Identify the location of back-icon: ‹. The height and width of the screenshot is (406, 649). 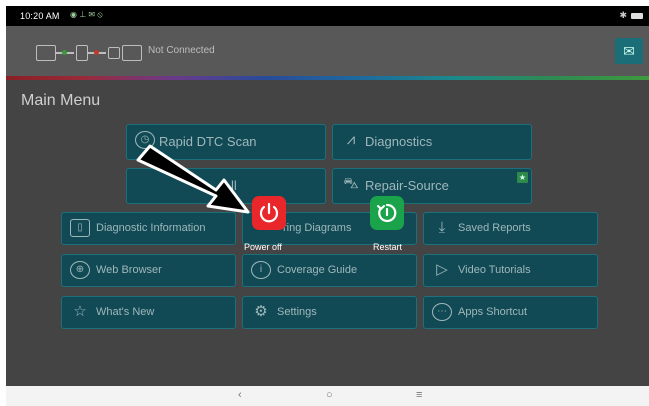
(240, 395).